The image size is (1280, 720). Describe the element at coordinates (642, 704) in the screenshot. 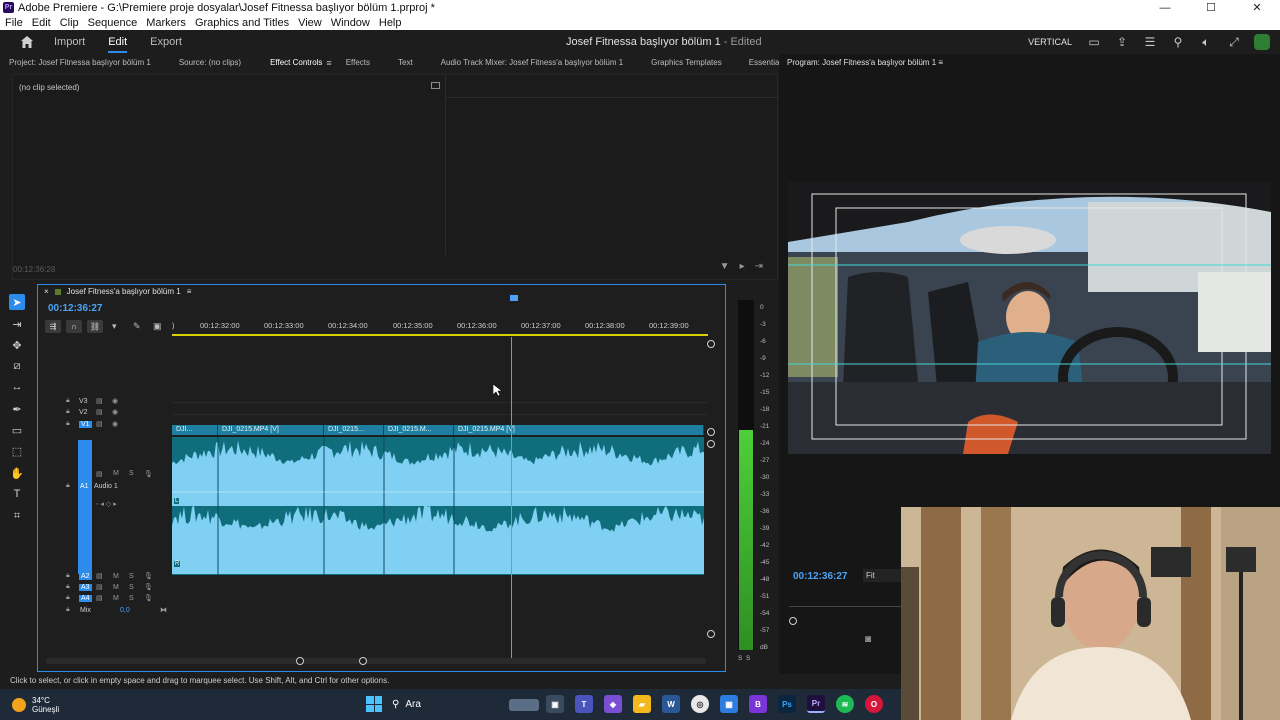

I see `file-explorer-icon: ▰` at that location.